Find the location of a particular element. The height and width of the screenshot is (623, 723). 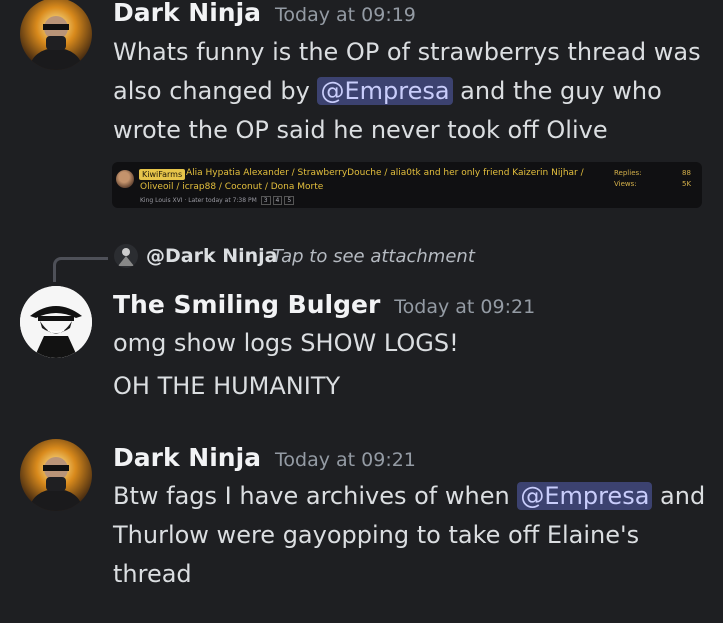

replies-value: 88 is located at coordinates (686, 173).